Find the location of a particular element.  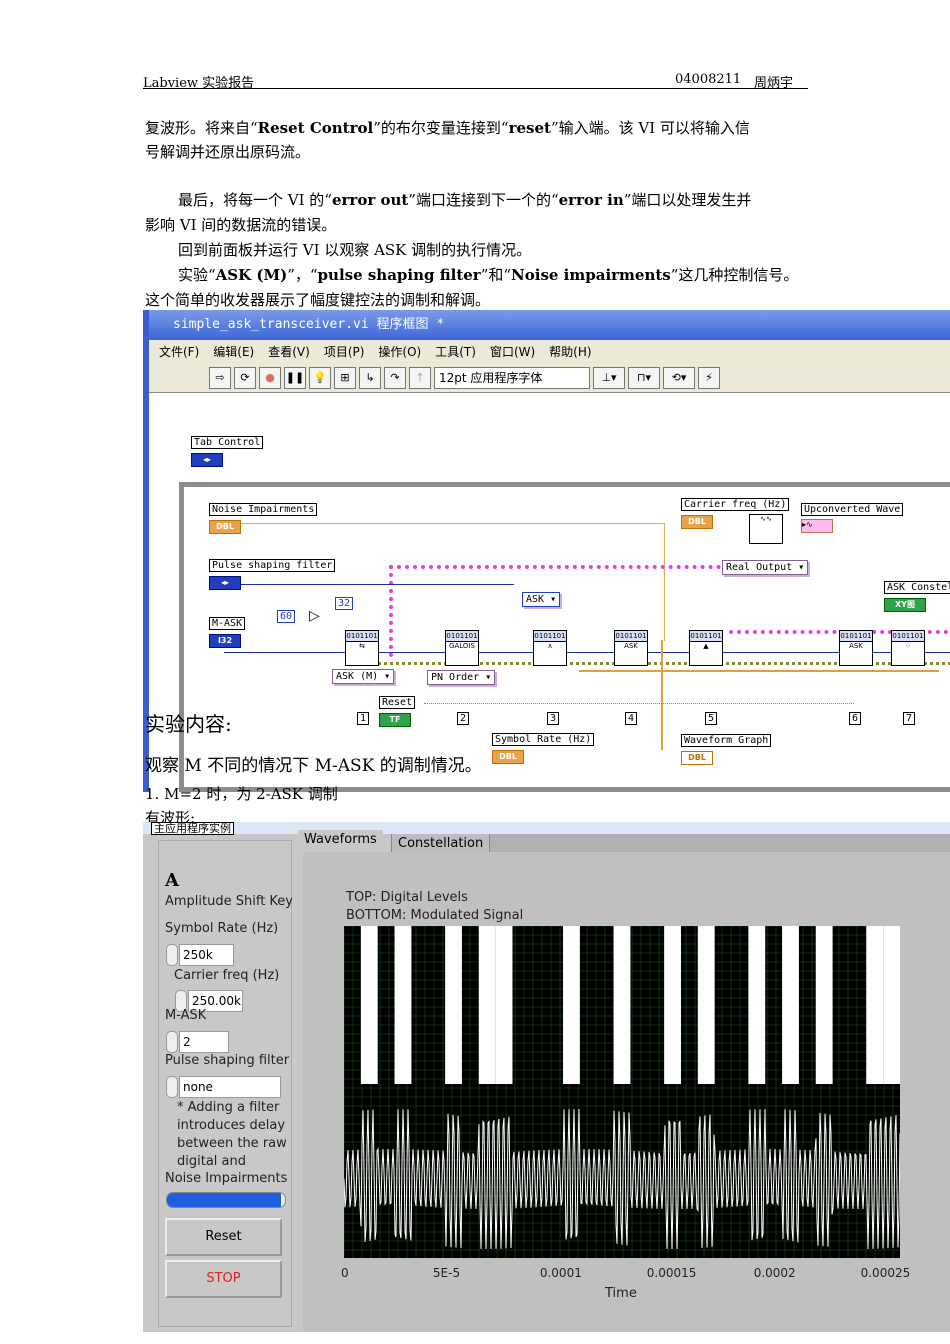

tab-constellation: Constellation is located at coordinates (441, 843).